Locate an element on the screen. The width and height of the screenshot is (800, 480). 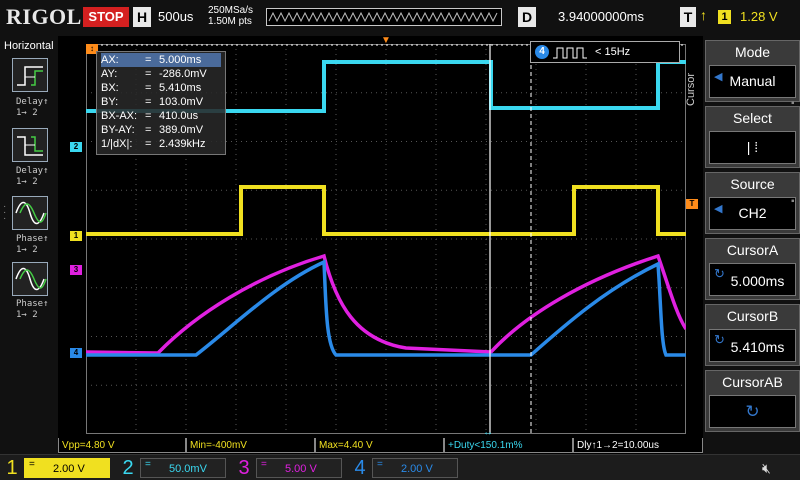
cursor-dx-row: BX-AX: = 410.0us is located at coordinates (150, 116).